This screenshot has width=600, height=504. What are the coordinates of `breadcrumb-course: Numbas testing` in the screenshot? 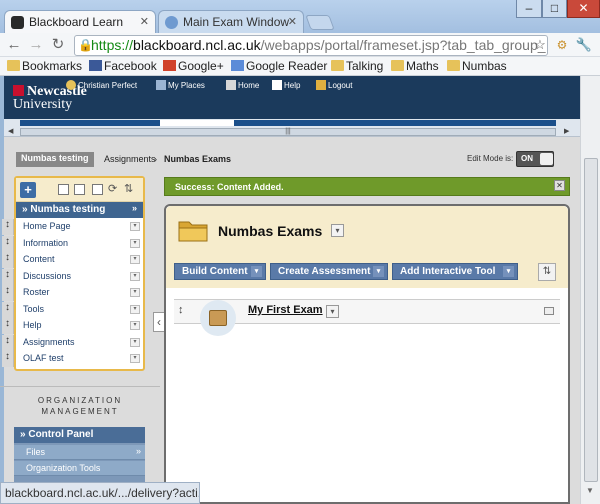 It's located at (55, 159).